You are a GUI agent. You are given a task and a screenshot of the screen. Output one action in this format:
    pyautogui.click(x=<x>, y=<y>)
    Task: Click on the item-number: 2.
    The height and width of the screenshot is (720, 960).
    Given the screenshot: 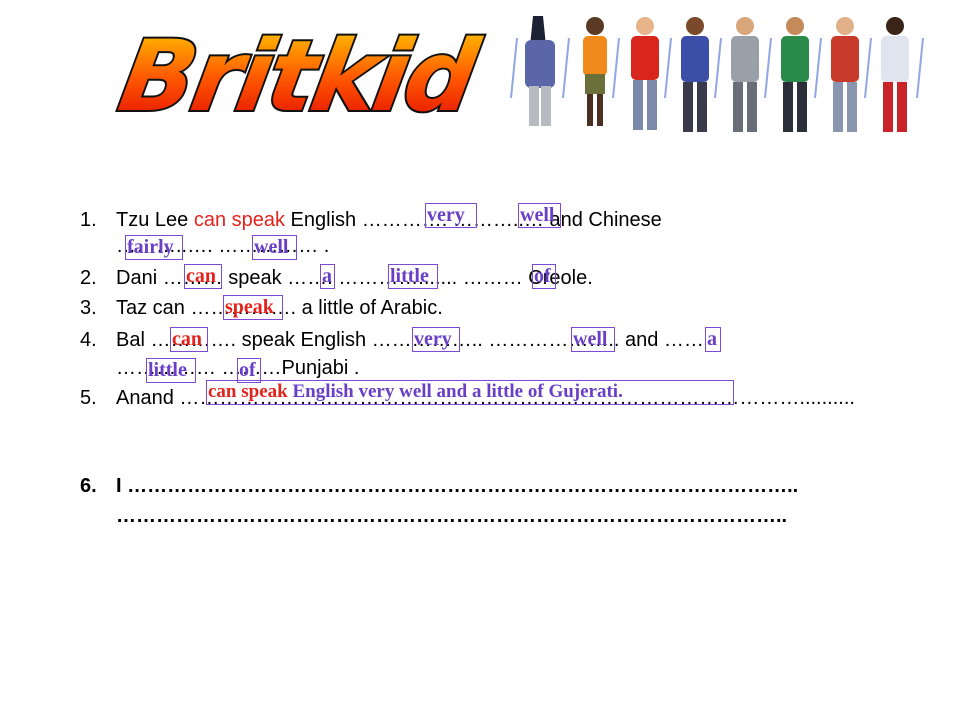 What is the action you would take?
    pyautogui.click(x=88, y=278)
    